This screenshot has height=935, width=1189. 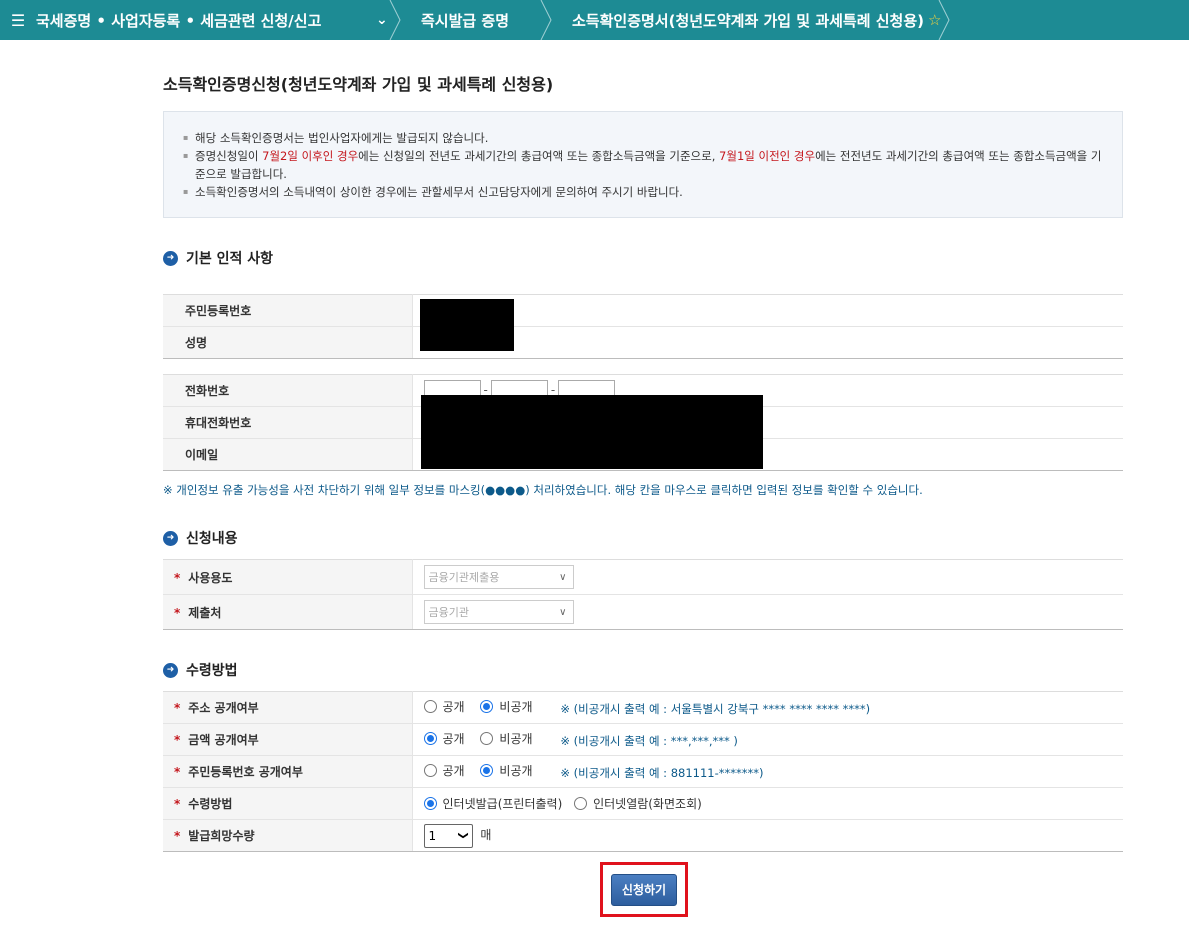 What do you see at coordinates (288, 454) in the screenshot?
I see `email-label: 이메일` at bounding box center [288, 454].